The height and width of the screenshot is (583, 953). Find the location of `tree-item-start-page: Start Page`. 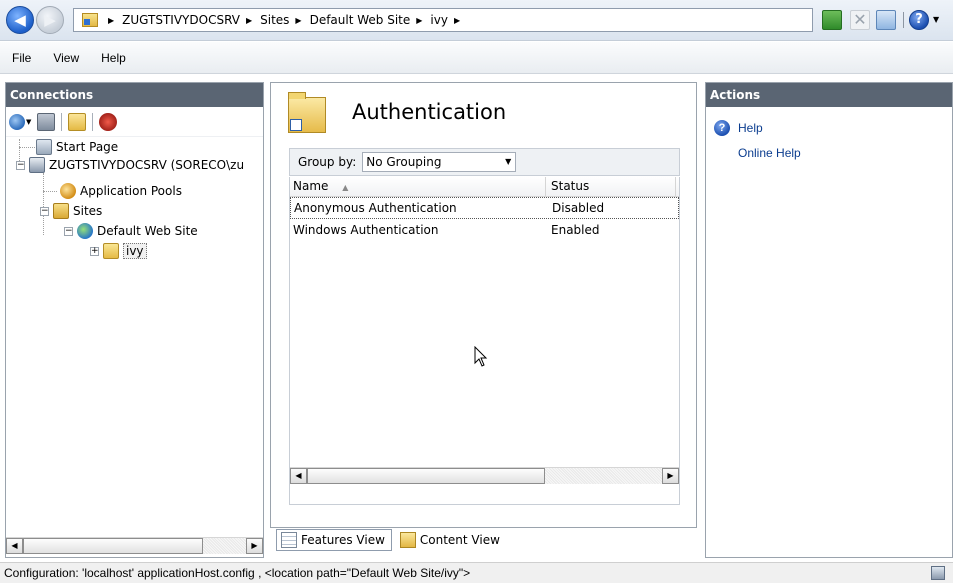

tree-item-start-page: Start Page is located at coordinates (77, 147).